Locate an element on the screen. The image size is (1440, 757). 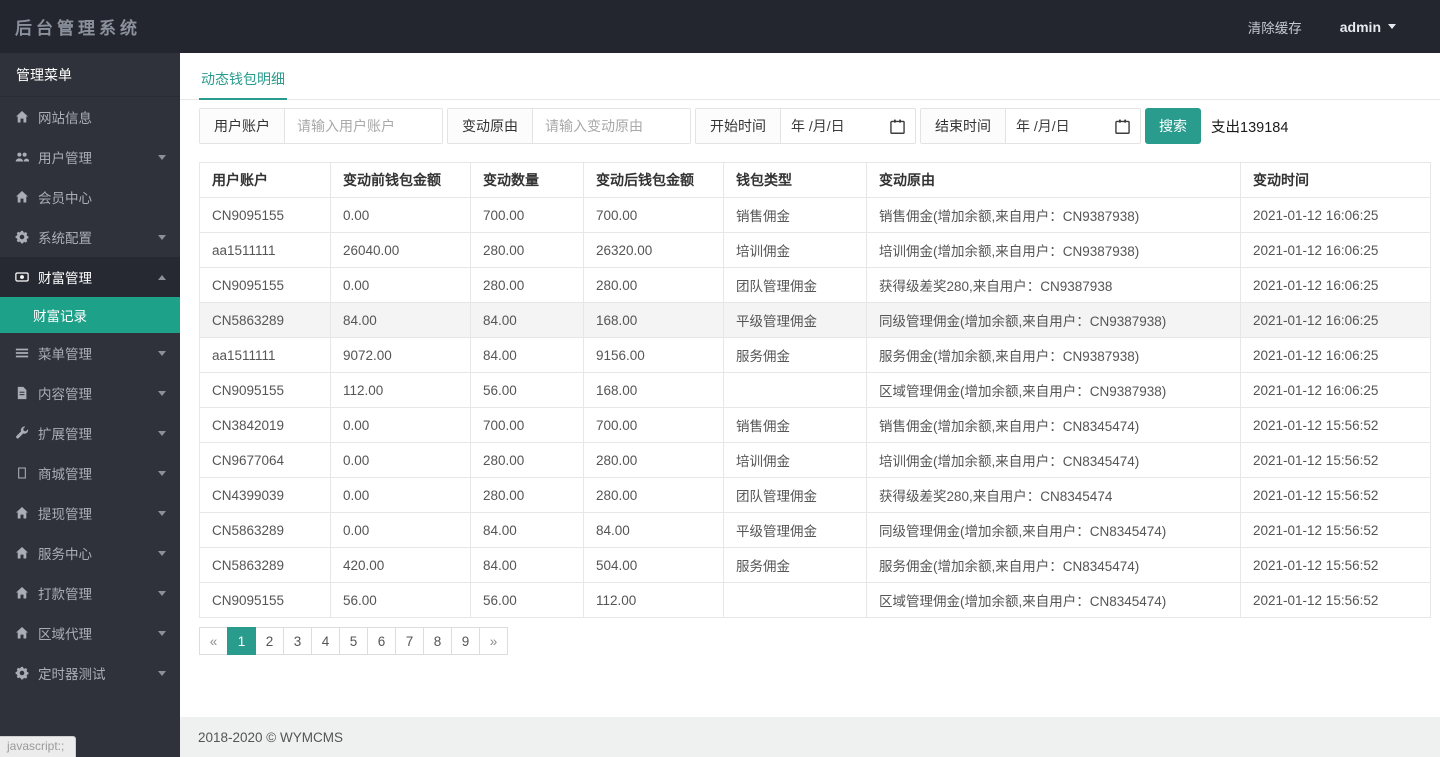
sidebar-item-site-info: 网站信息 is located at coordinates (90, 117).